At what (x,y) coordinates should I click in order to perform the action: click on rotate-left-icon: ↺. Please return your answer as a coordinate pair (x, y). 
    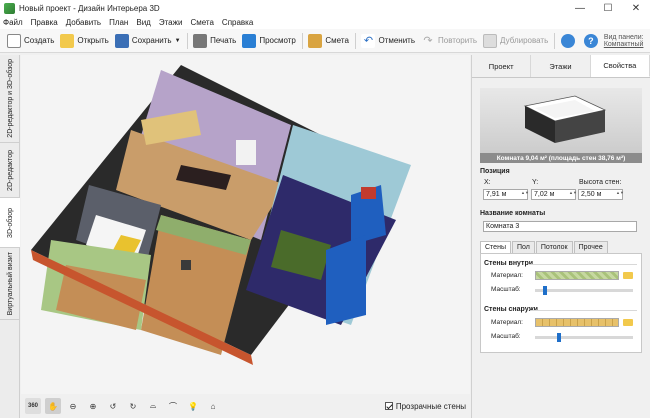
    Looking at the image, I should click on (113, 406).